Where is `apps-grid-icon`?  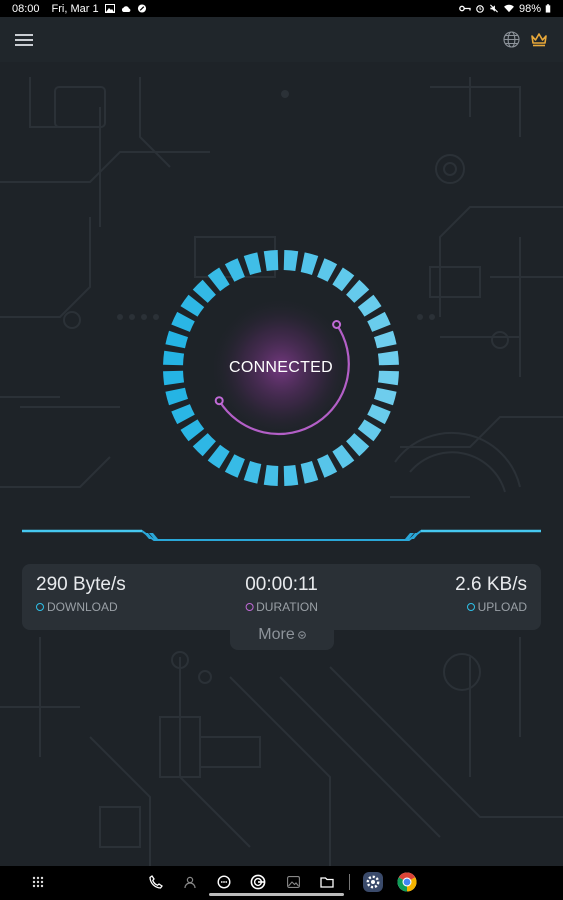 apps-grid-icon is located at coordinates (38, 882).